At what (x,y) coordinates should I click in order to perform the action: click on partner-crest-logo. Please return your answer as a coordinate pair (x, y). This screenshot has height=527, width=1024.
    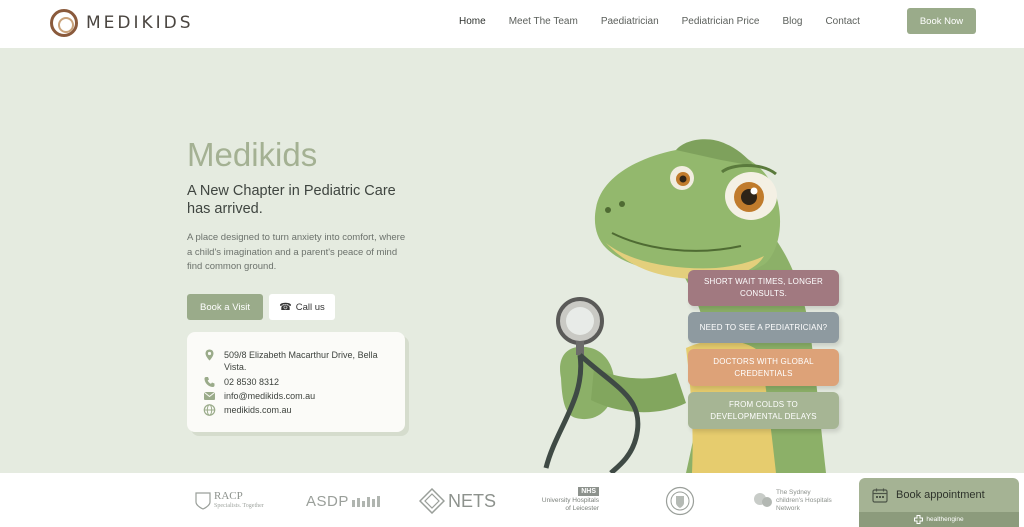
    Looking at the image, I should click on (680, 501).